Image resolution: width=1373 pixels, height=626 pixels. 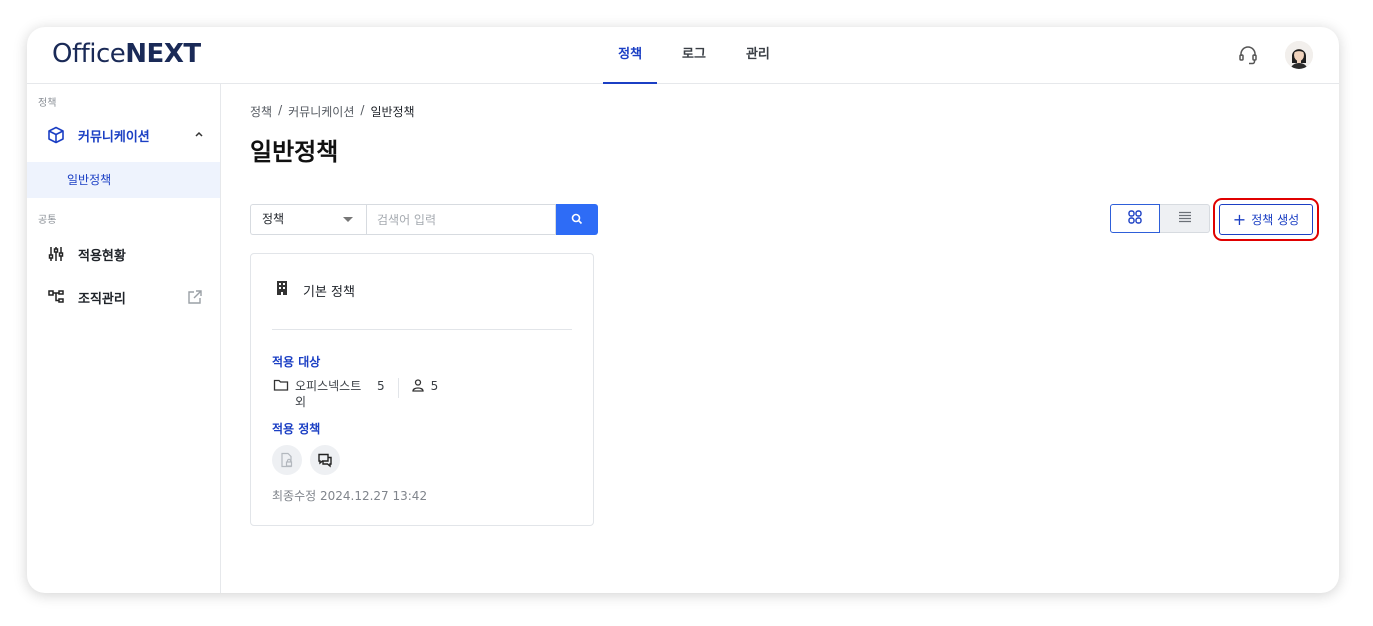 I want to click on search-input, so click(x=461, y=219).